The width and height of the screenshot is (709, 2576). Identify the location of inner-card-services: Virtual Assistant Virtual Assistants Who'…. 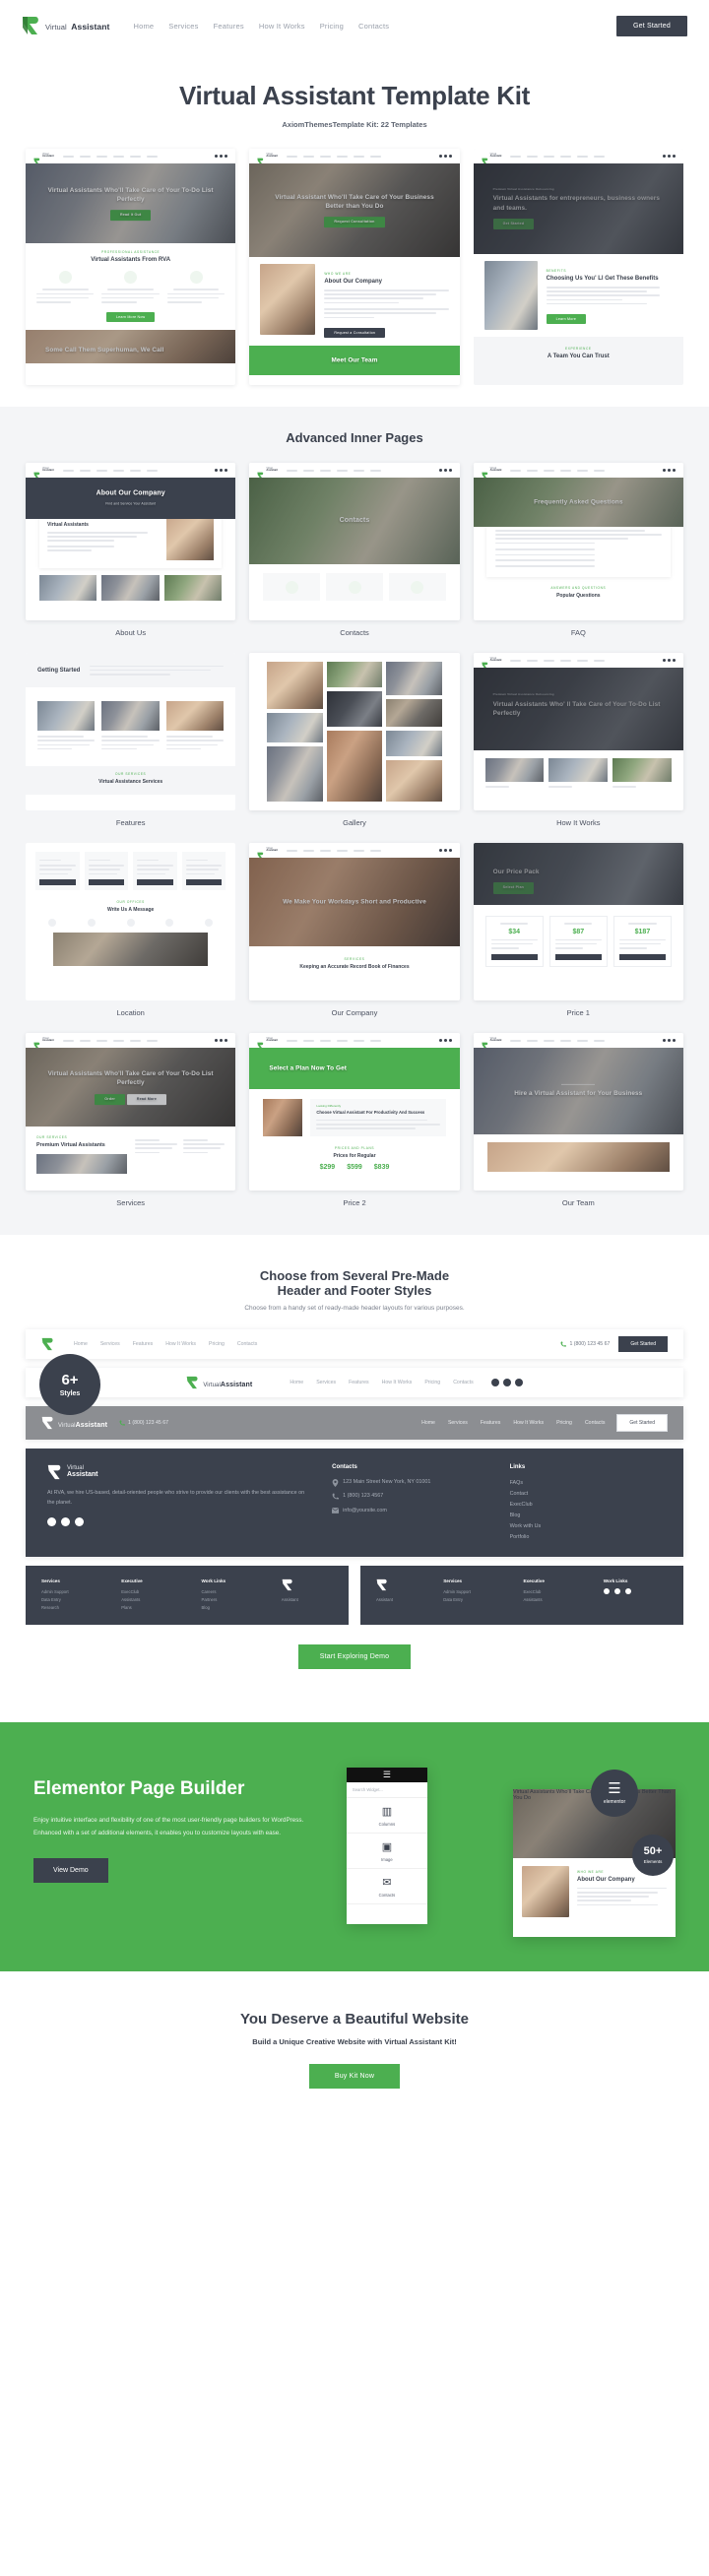
(131, 1120).